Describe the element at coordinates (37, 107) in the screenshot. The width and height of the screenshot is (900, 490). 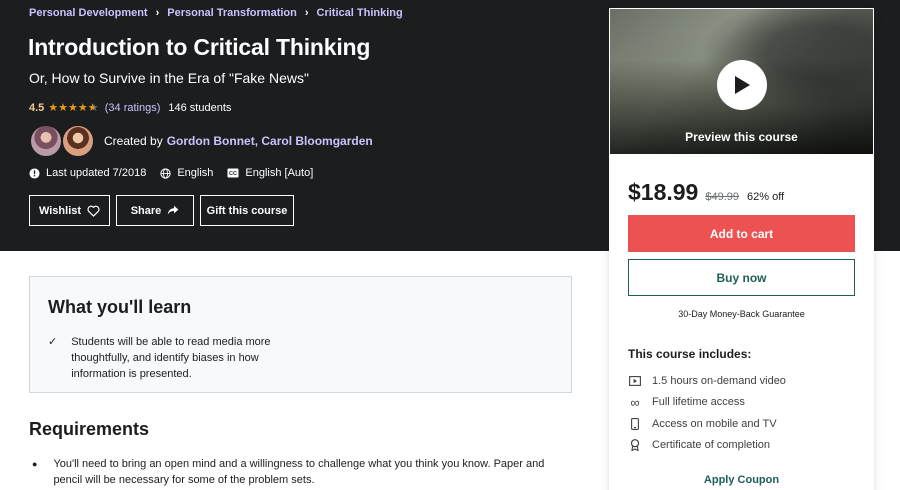
I see `rating-value: 4.5` at that location.